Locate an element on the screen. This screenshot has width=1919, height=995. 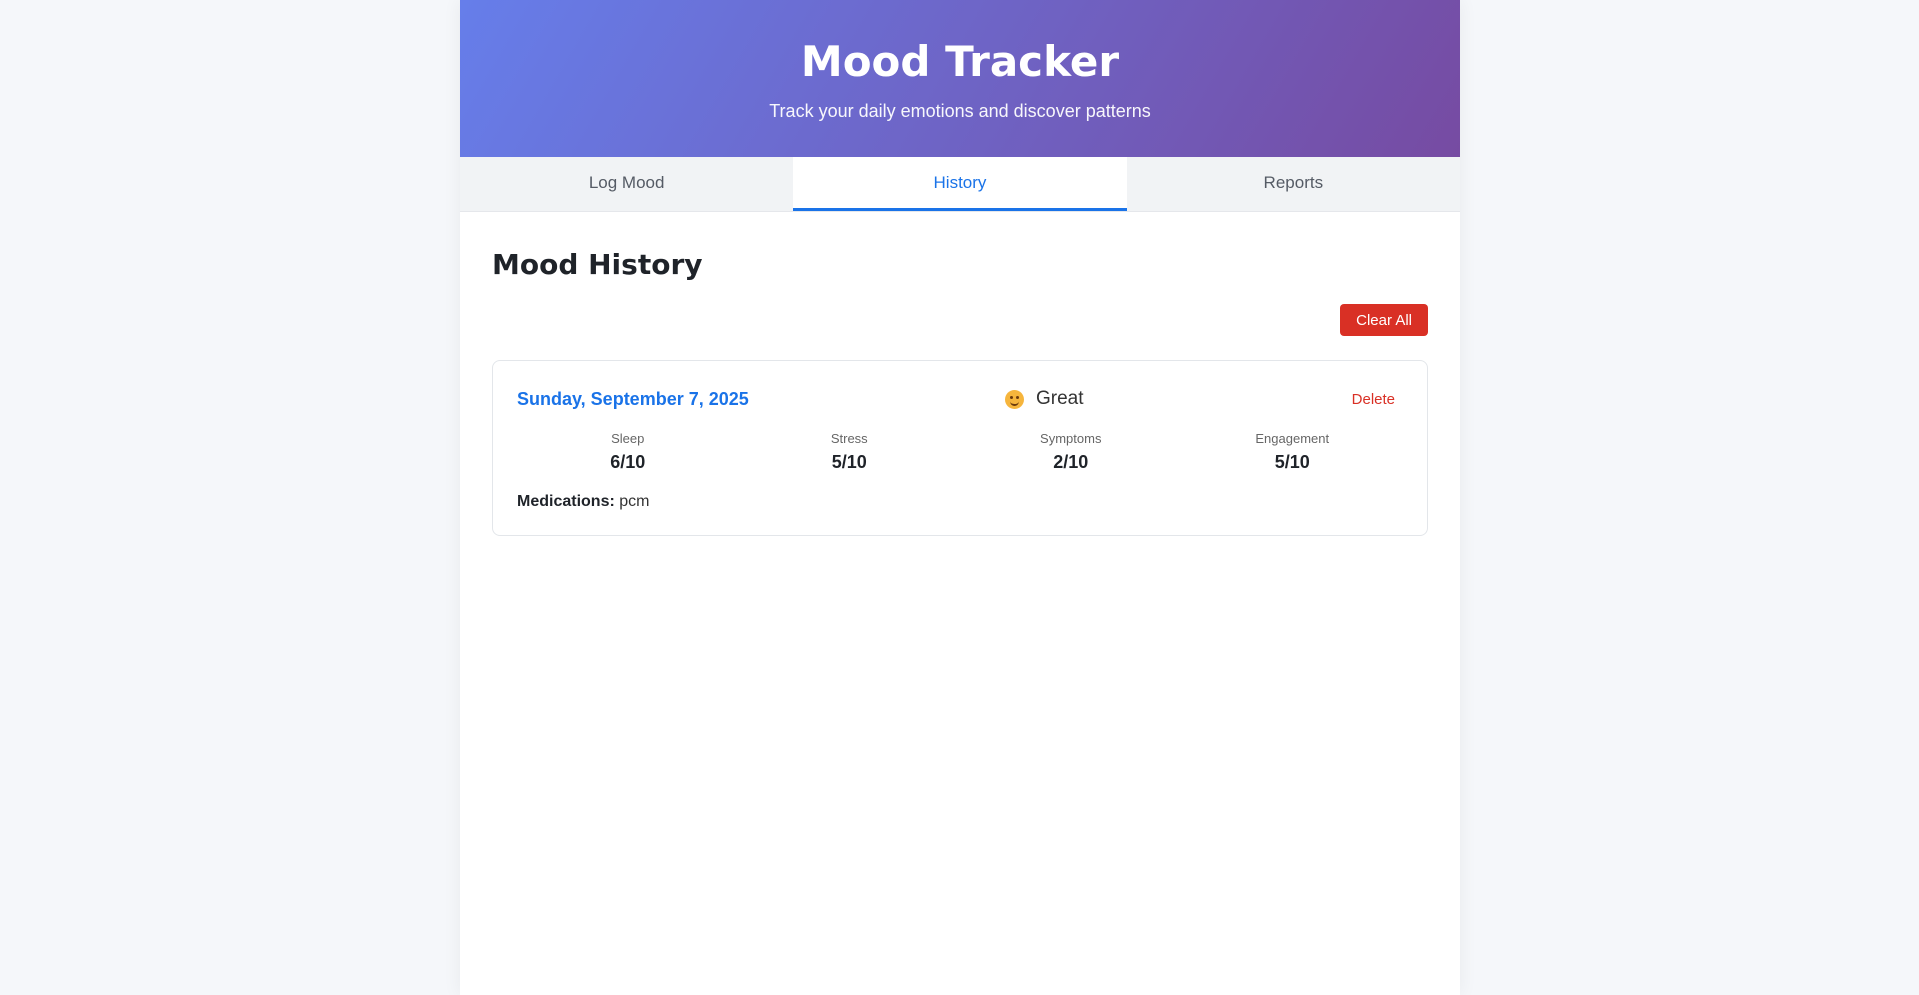
entry-header: Sunday, September 7, 2025 Great Delete is located at coordinates (960, 399).